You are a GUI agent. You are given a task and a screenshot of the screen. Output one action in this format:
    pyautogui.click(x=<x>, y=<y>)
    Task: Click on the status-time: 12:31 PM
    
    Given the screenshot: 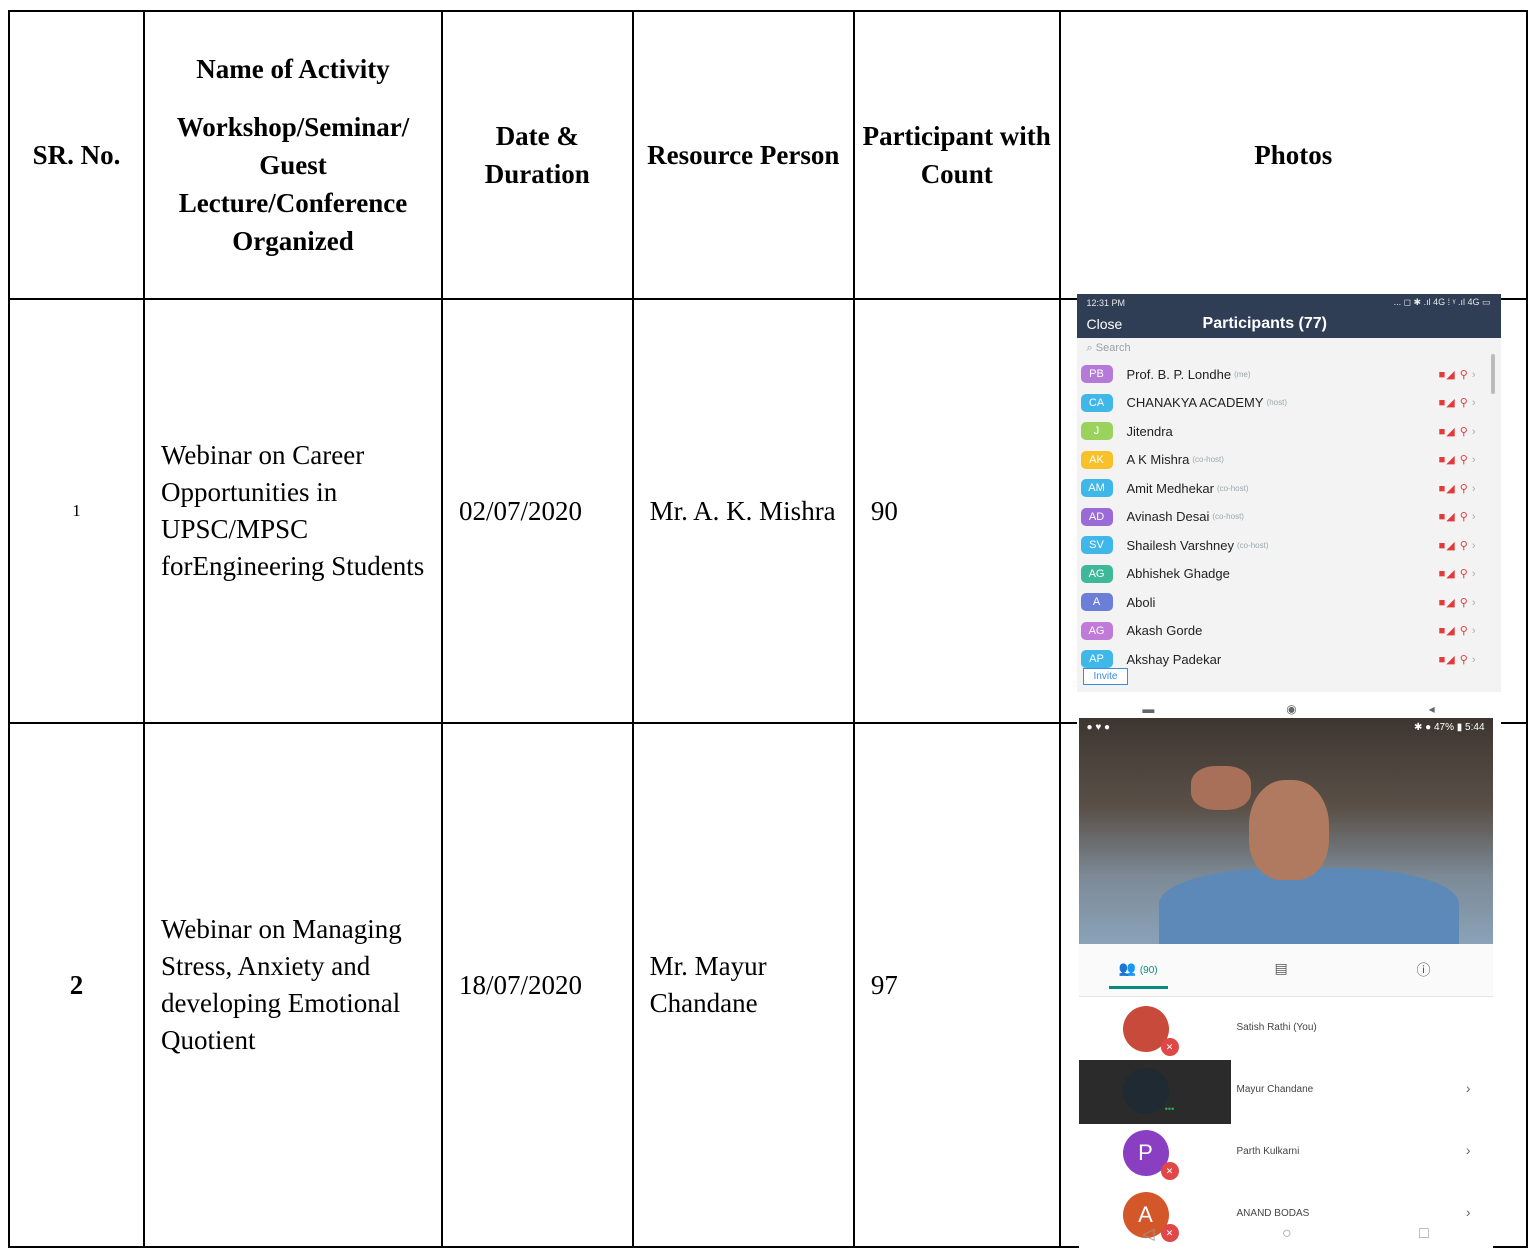 What is the action you would take?
    pyautogui.click(x=1106, y=303)
    